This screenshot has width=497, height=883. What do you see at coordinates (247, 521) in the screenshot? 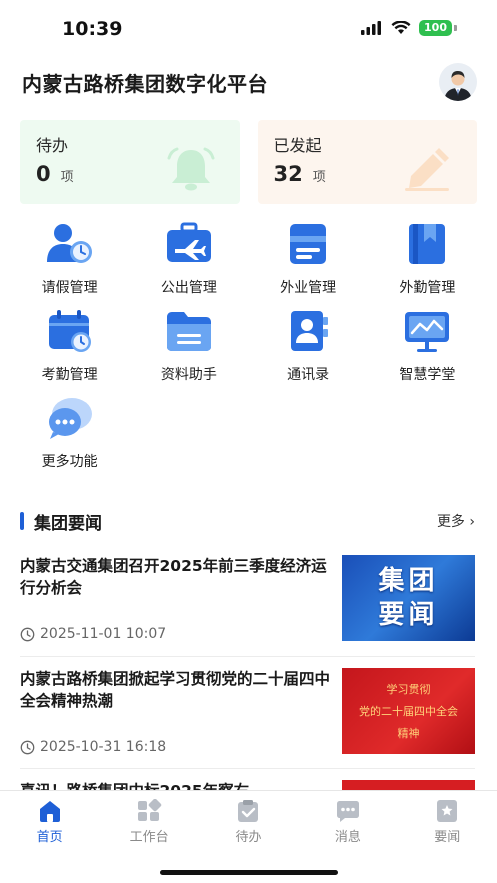
I see `news-section-header: 集团要闻 更多 ›` at bounding box center [247, 521].